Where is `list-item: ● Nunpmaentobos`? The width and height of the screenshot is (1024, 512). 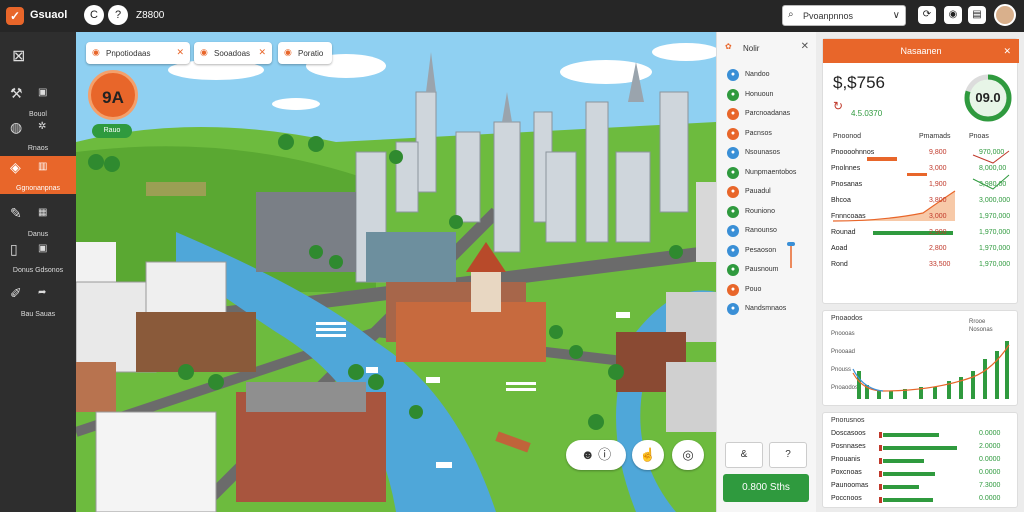 list-item: ● Nunpmaentobos is located at coordinates (767, 173).